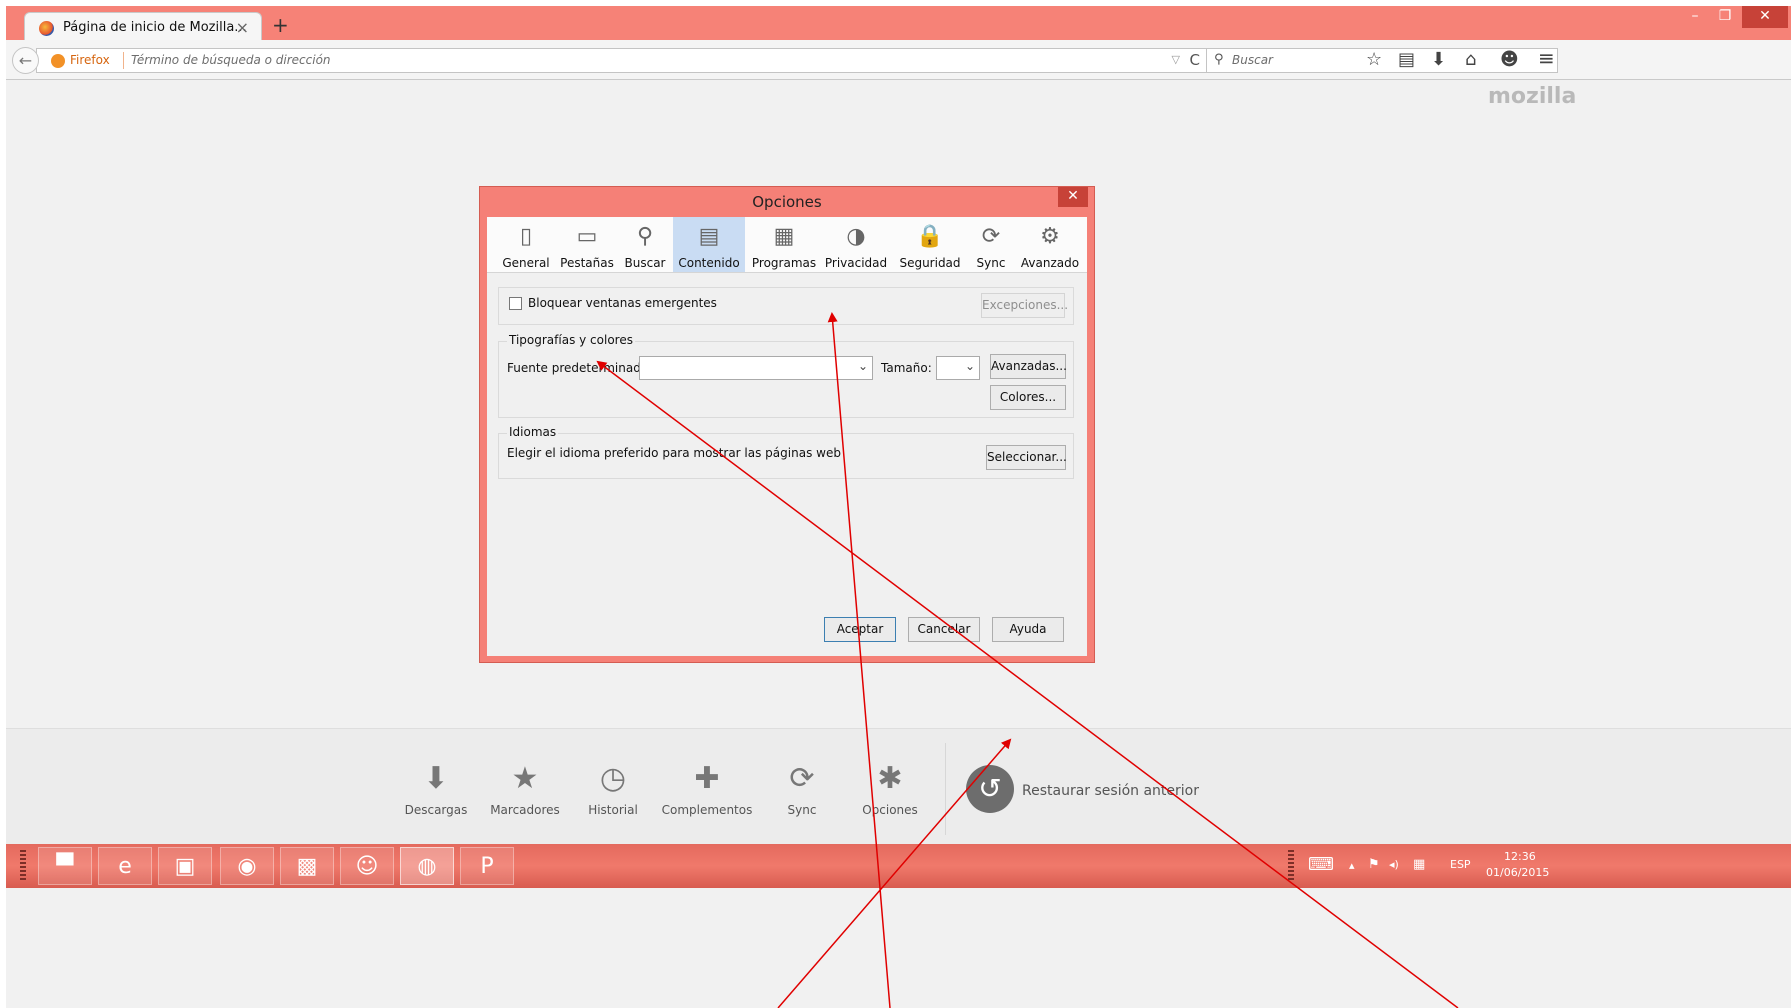 This screenshot has width=1791, height=1008. What do you see at coordinates (280, 25) in the screenshot?
I see `new-tab-button: +` at bounding box center [280, 25].